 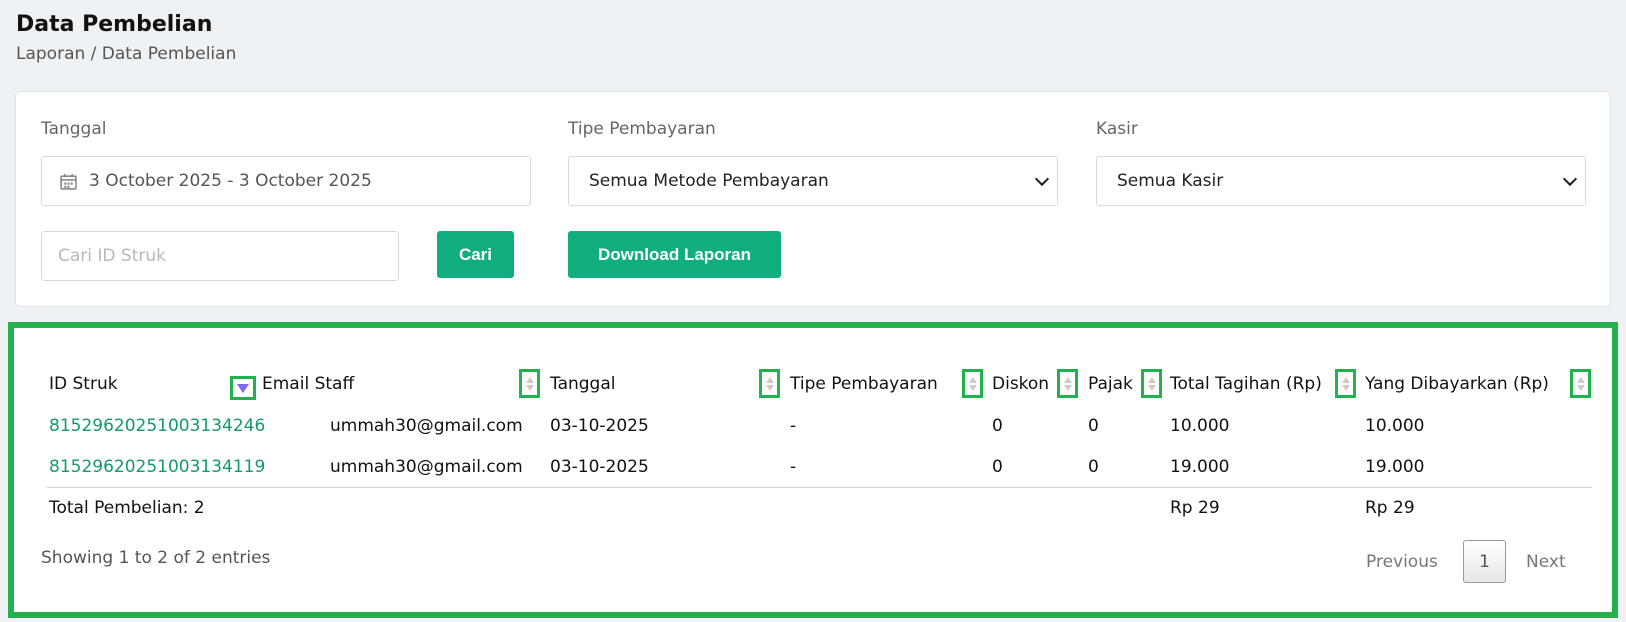 What do you see at coordinates (156, 558) in the screenshot?
I see `entries-info: Showing 1 to 2 of 2 entries` at bounding box center [156, 558].